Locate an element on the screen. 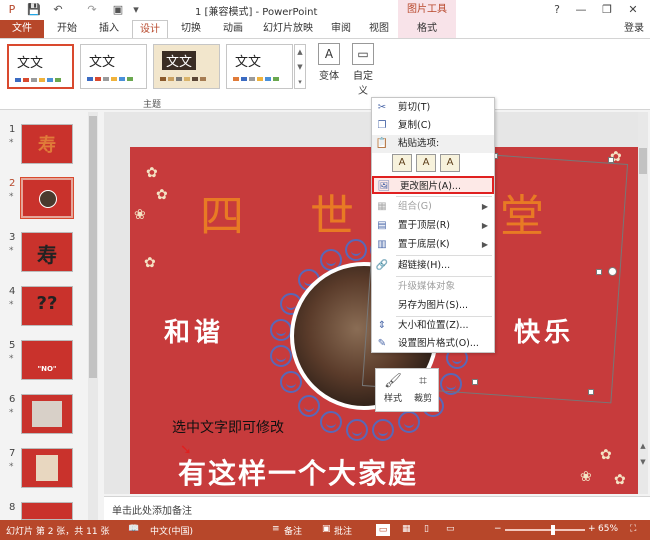  left-word-text: 和谐 is located at coordinates (194, 330).